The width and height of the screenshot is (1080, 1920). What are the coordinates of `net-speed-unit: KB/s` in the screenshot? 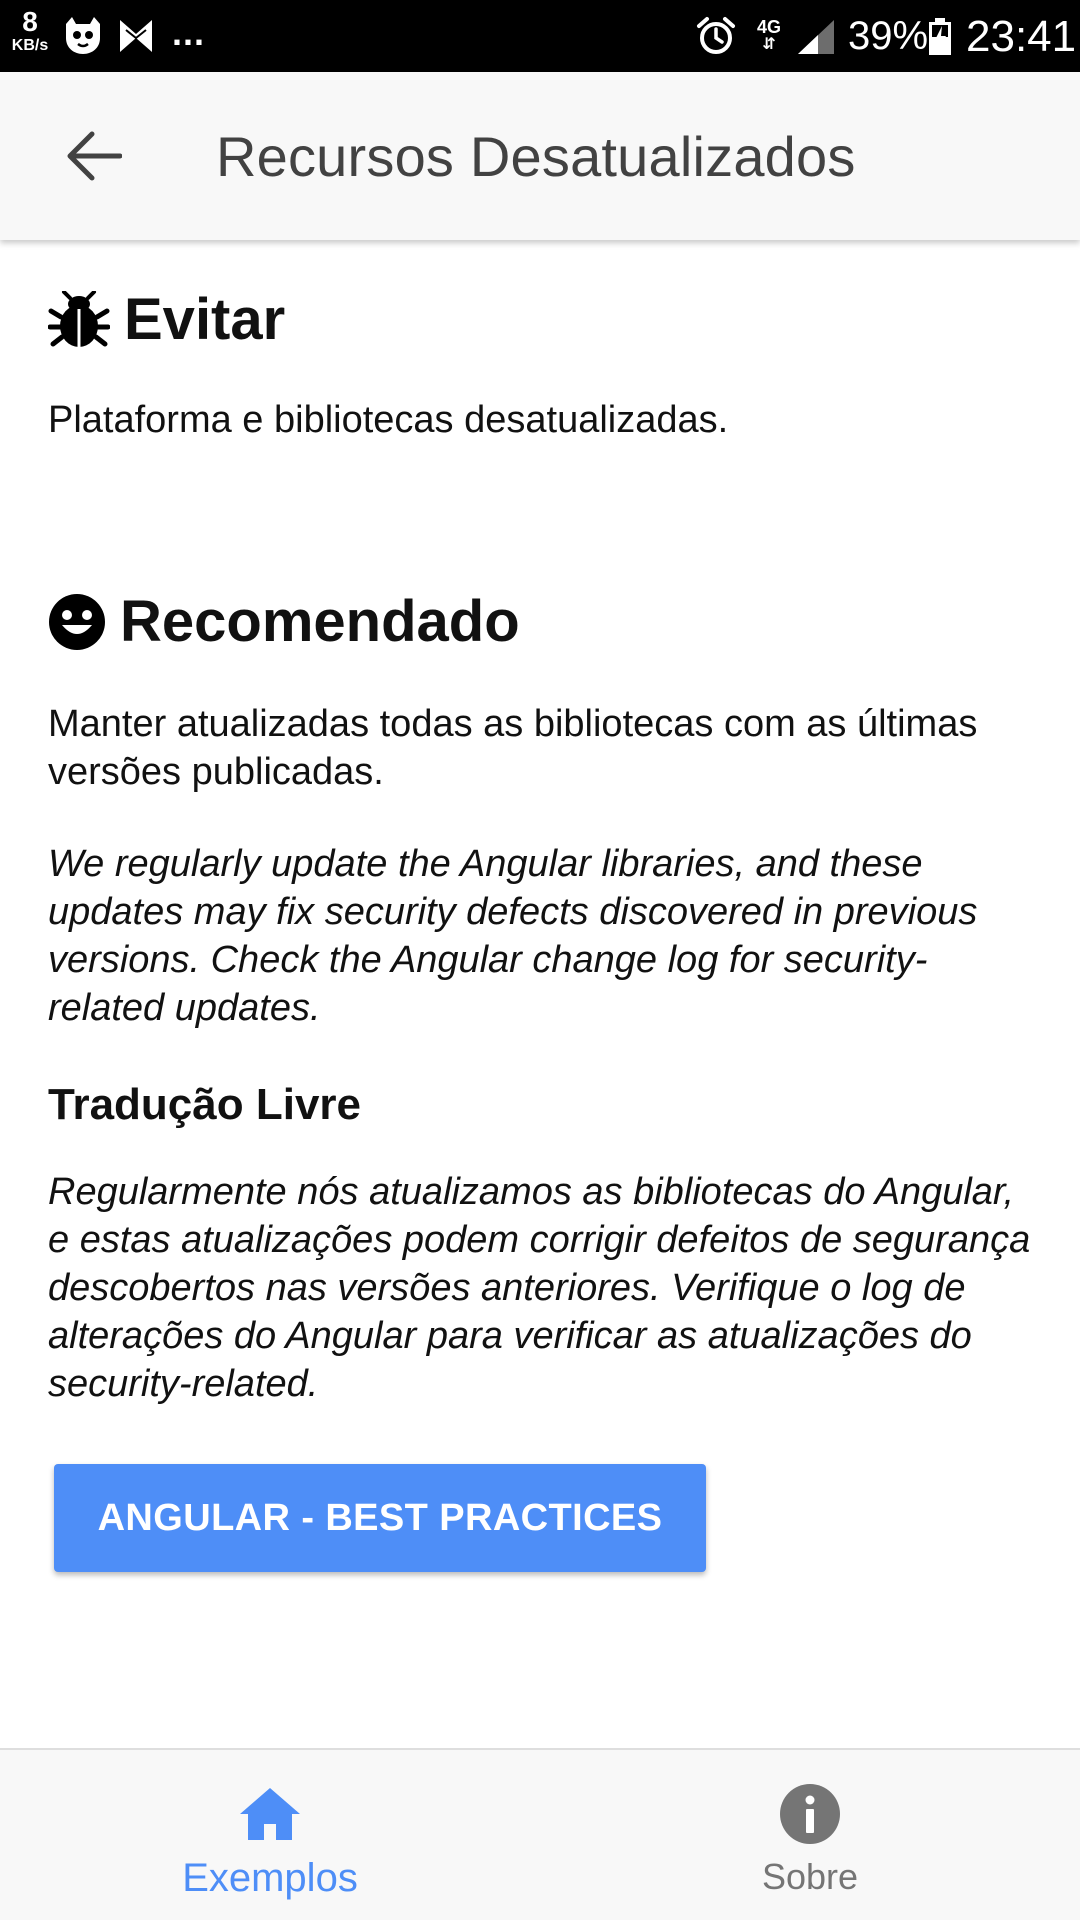 It's located at (30, 45).